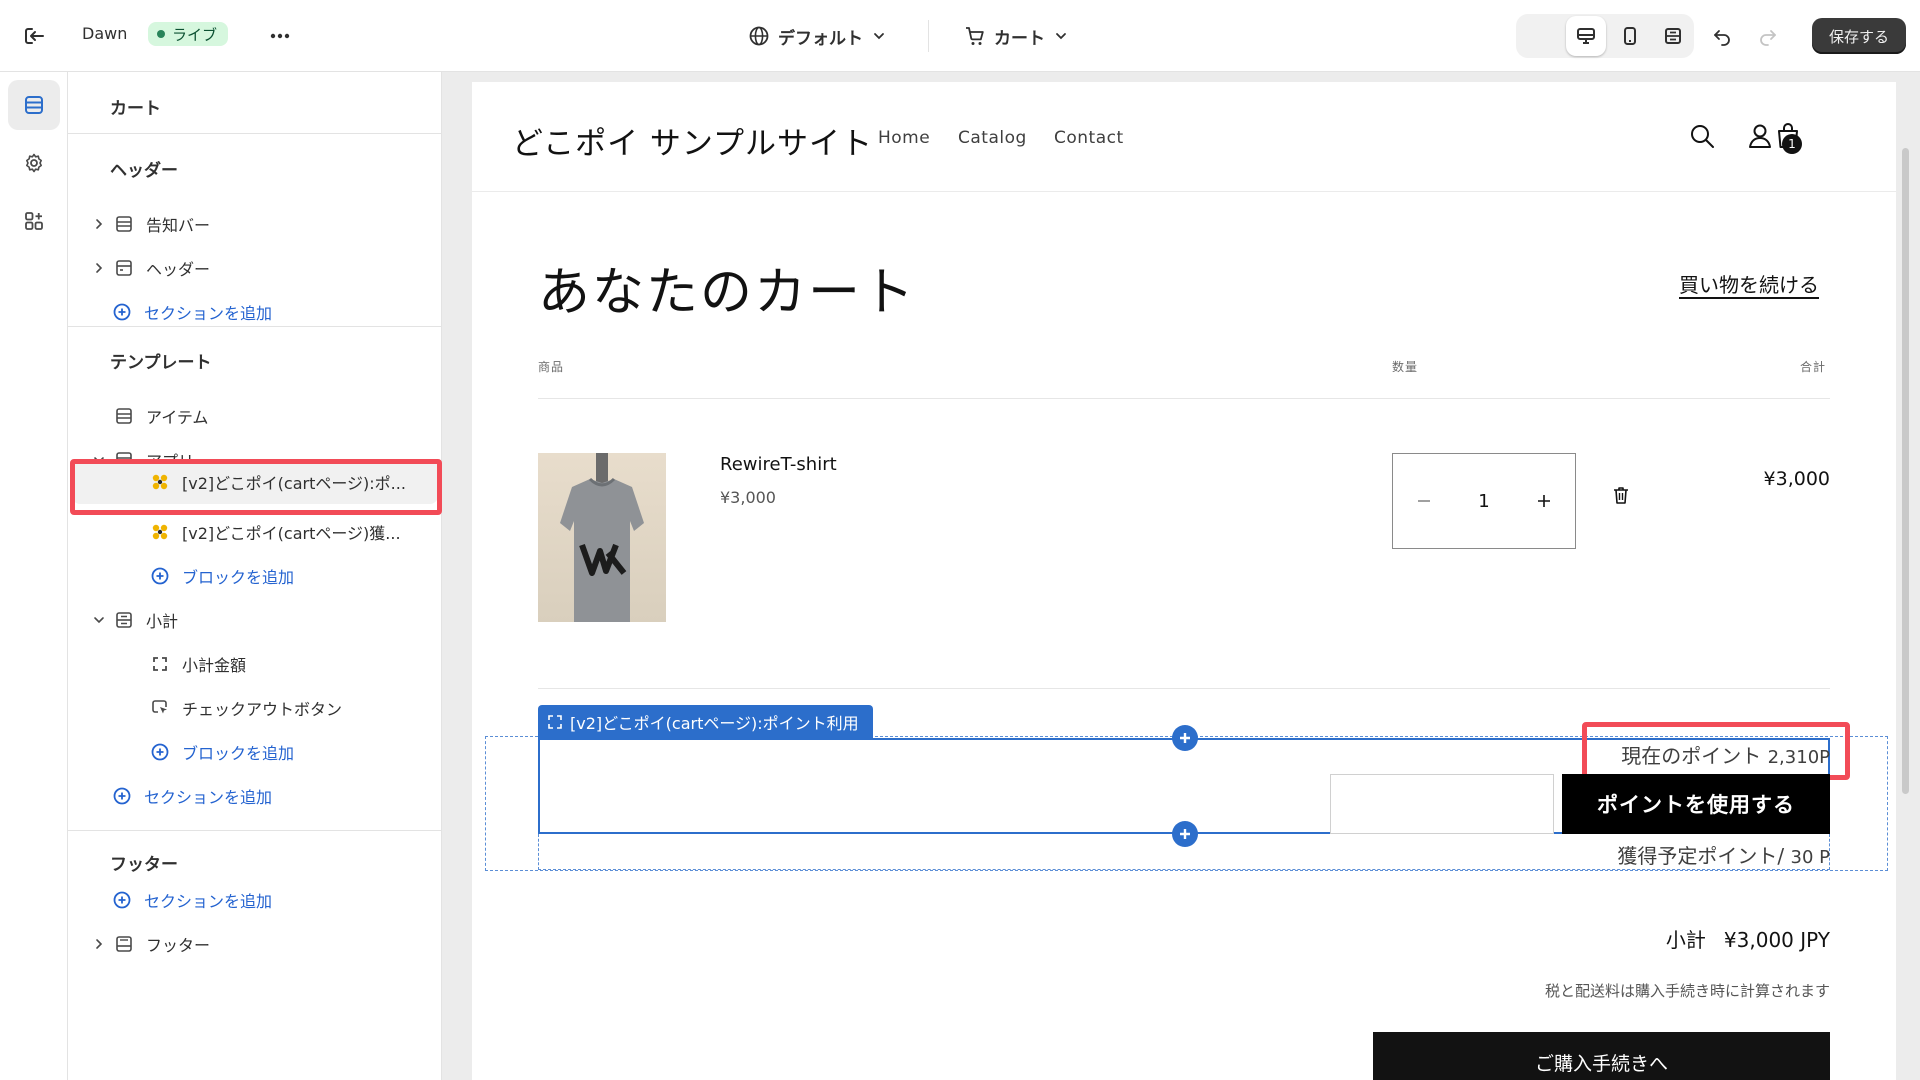 Image resolution: width=1920 pixels, height=1080 pixels. I want to click on header-group-title: ヘッダー, so click(144, 171).